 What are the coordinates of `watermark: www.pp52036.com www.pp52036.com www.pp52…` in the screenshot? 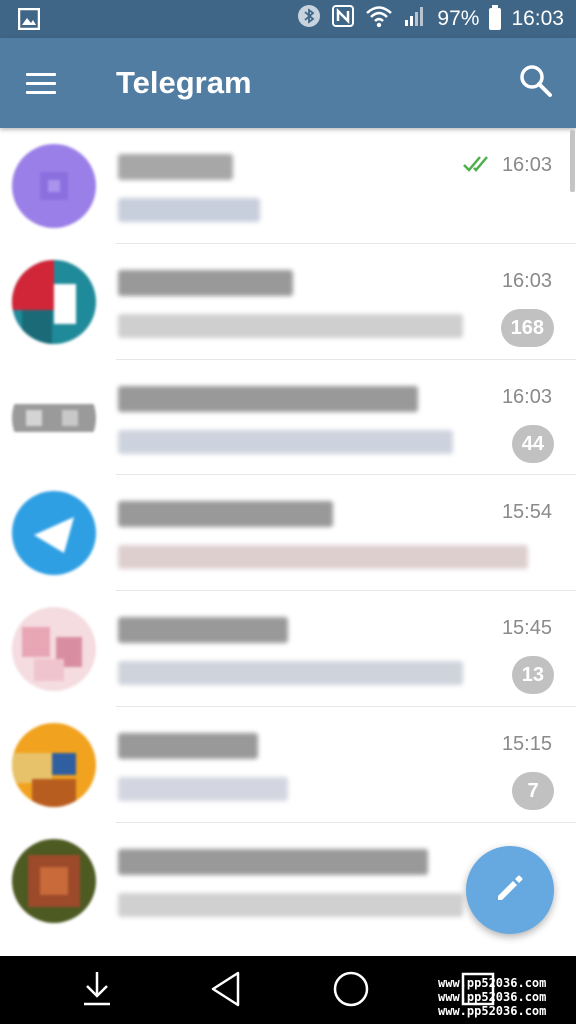 It's located at (492, 997).